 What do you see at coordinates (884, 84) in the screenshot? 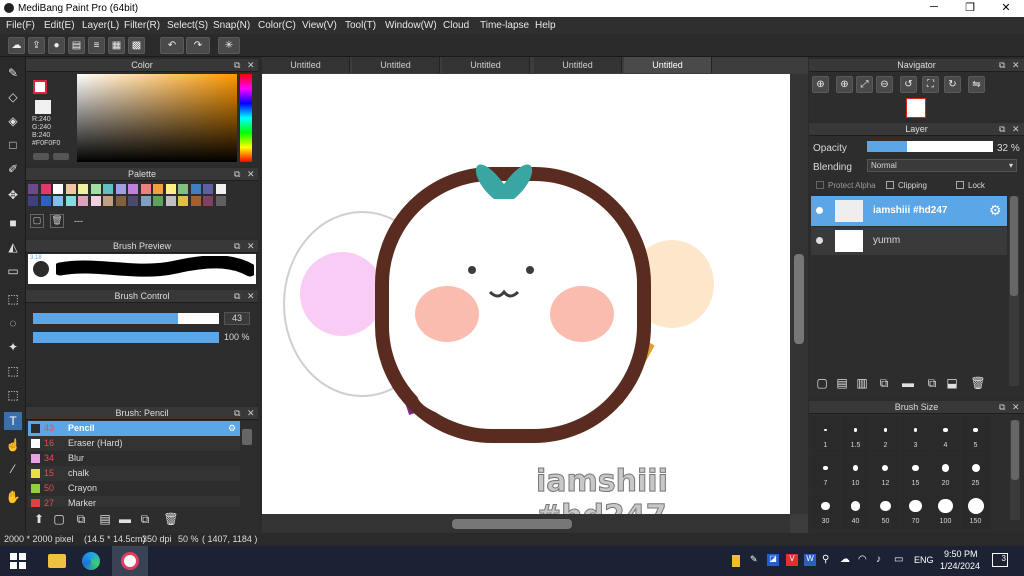
I see `zoom-out-icon: ⊖` at bounding box center [884, 84].